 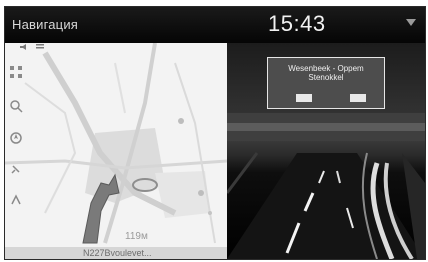 What do you see at coordinates (40, 47) in the screenshot?
I see `menu-icon` at bounding box center [40, 47].